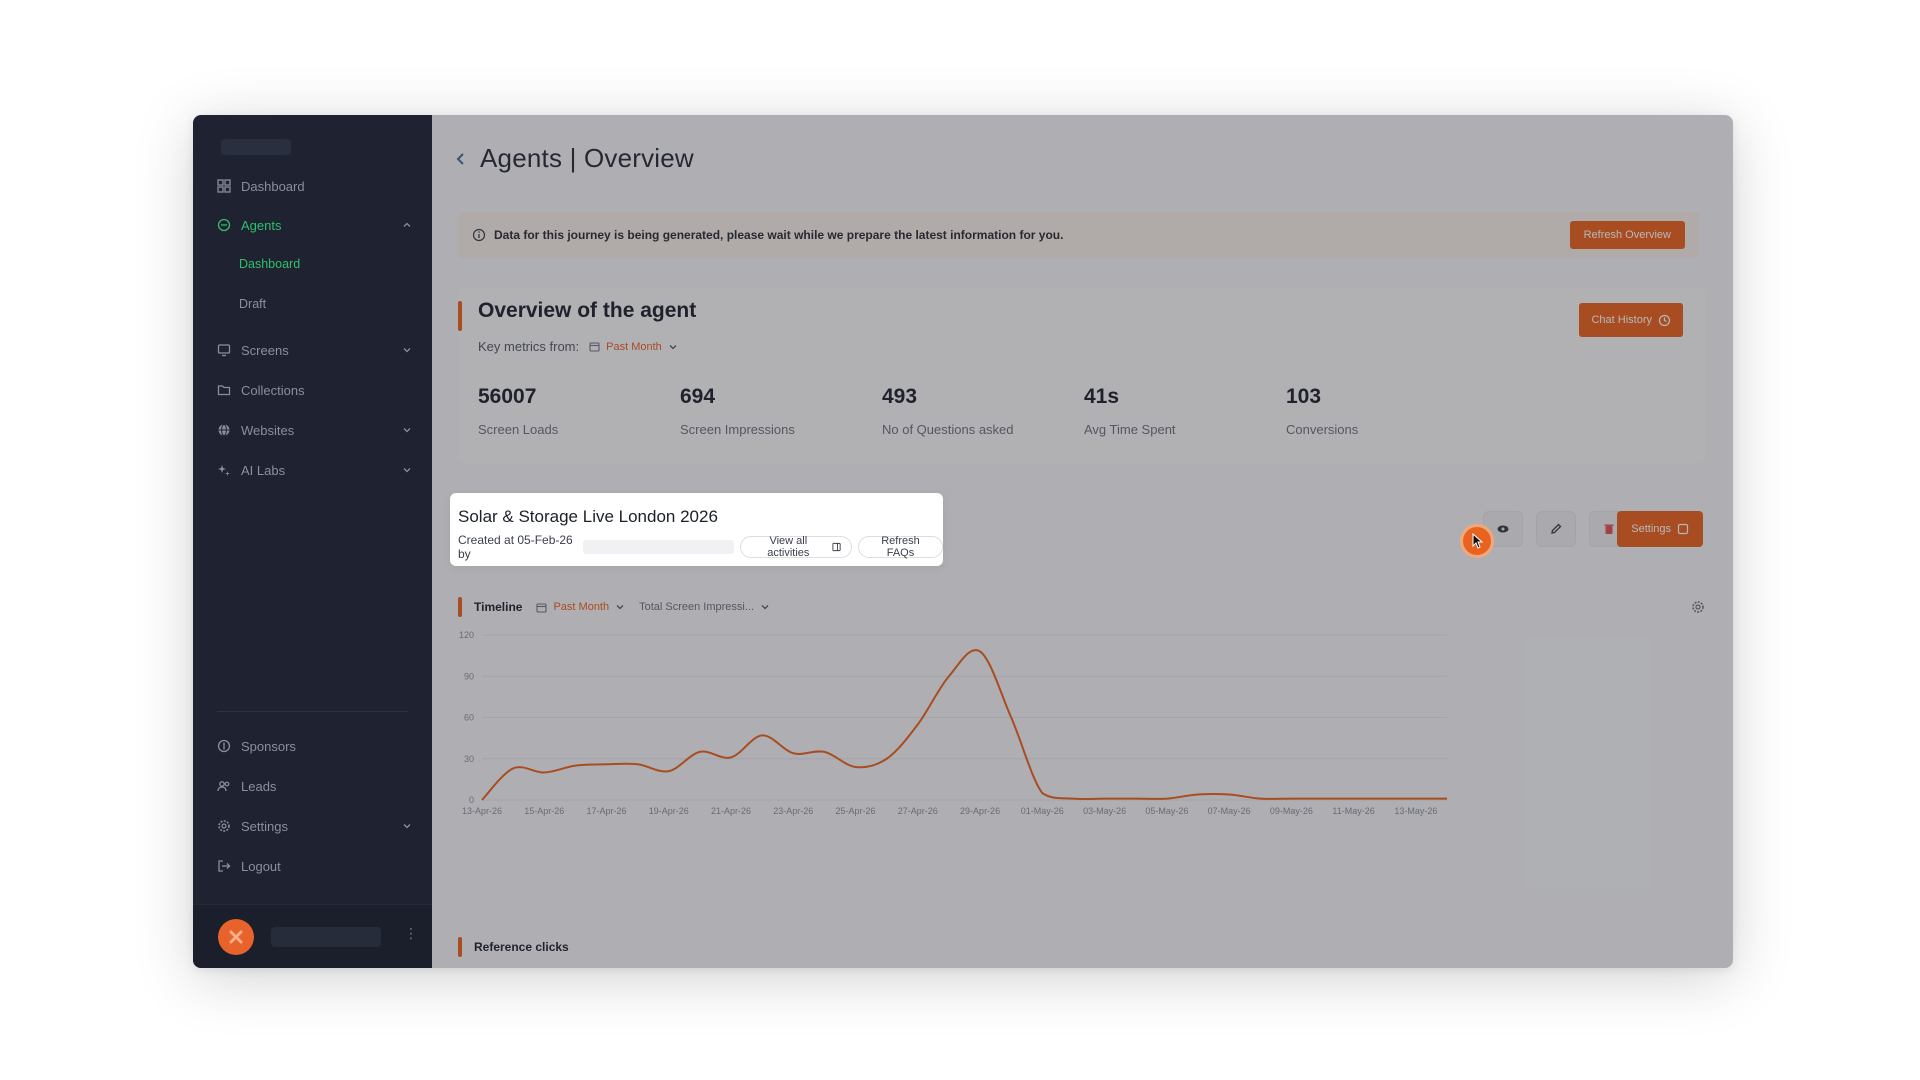  Describe the element at coordinates (259, 786) in the screenshot. I see `sidebar-item-label: Leads` at that location.